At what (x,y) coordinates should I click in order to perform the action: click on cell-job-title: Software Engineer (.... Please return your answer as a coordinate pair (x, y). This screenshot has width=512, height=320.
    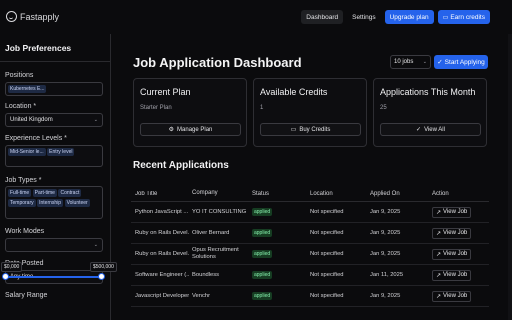
    Looking at the image, I should click on (162, 275).